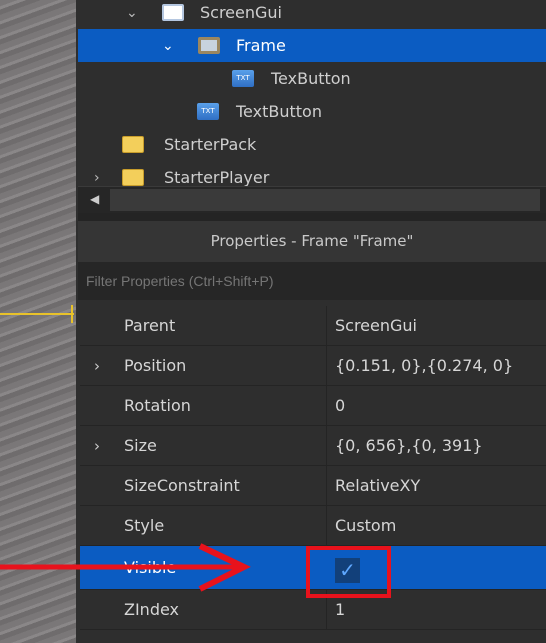 This screenshot has height=643, width=546. What do you see at coordinates (313, 446) in the screenshot?
I see `property-row-size: › Size {0, 656},{0, 391}` at bounding box center [313, 446].